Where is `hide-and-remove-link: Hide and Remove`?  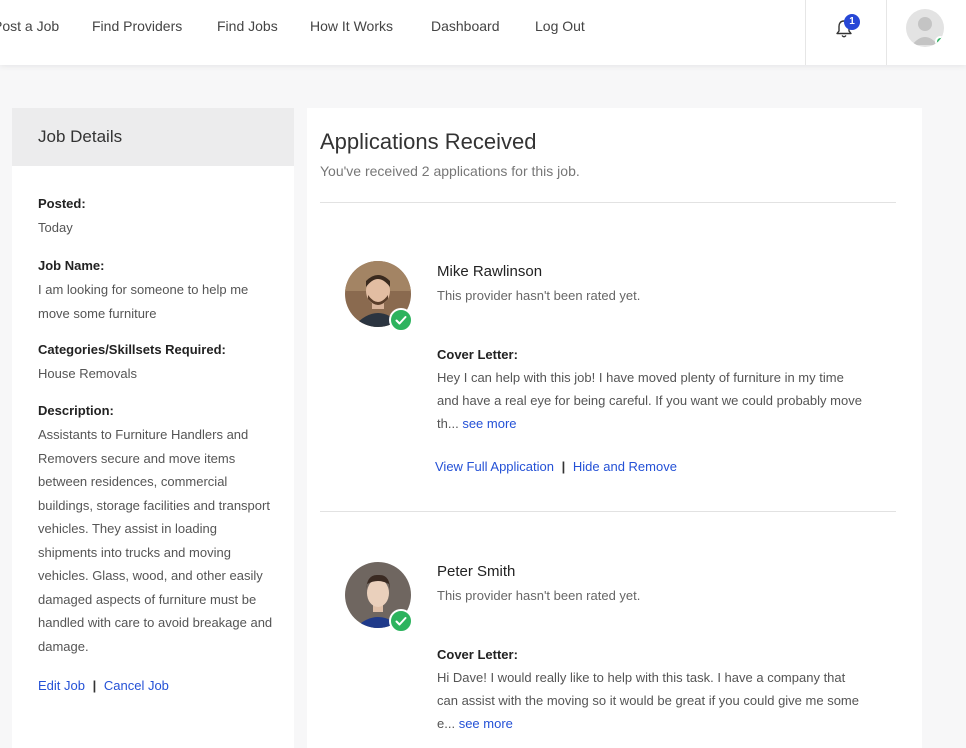
hide-and-remove-link: Hide and Remove is located at coordinates (625, 466).